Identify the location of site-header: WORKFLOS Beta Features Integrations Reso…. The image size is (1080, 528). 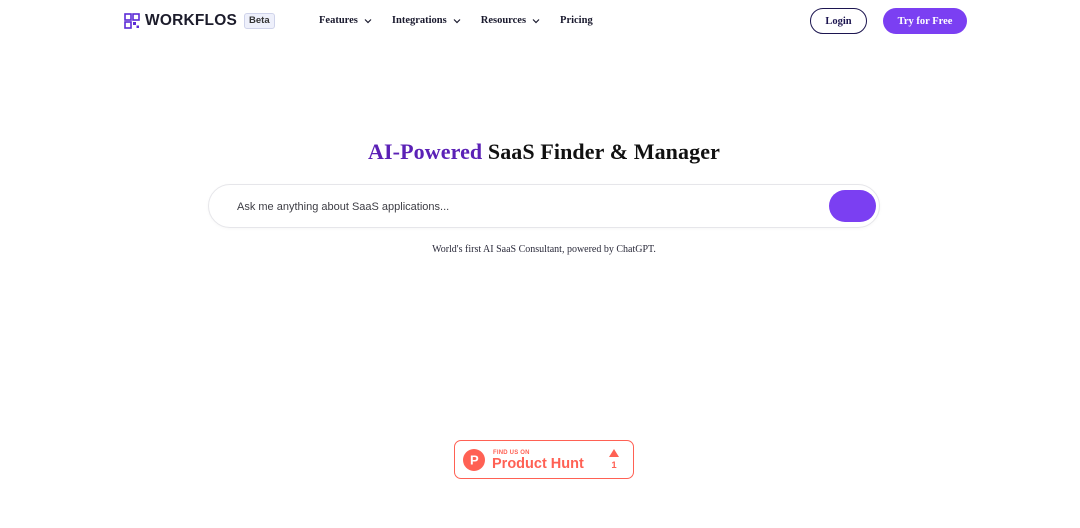
(540, 22).